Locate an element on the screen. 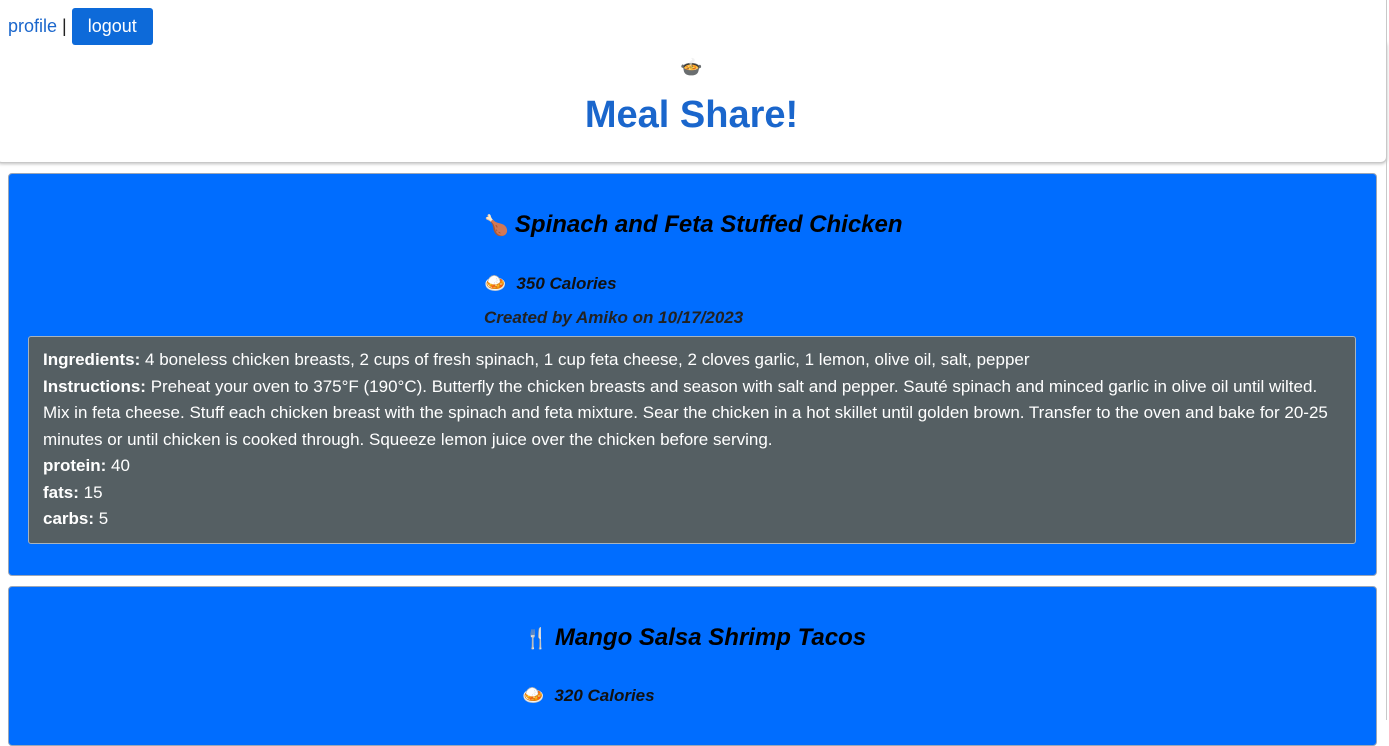 The height and width of the screenshot is (746, 1389). meal-calories: 🍛 320 Calories is located at coordinates (949, 695).